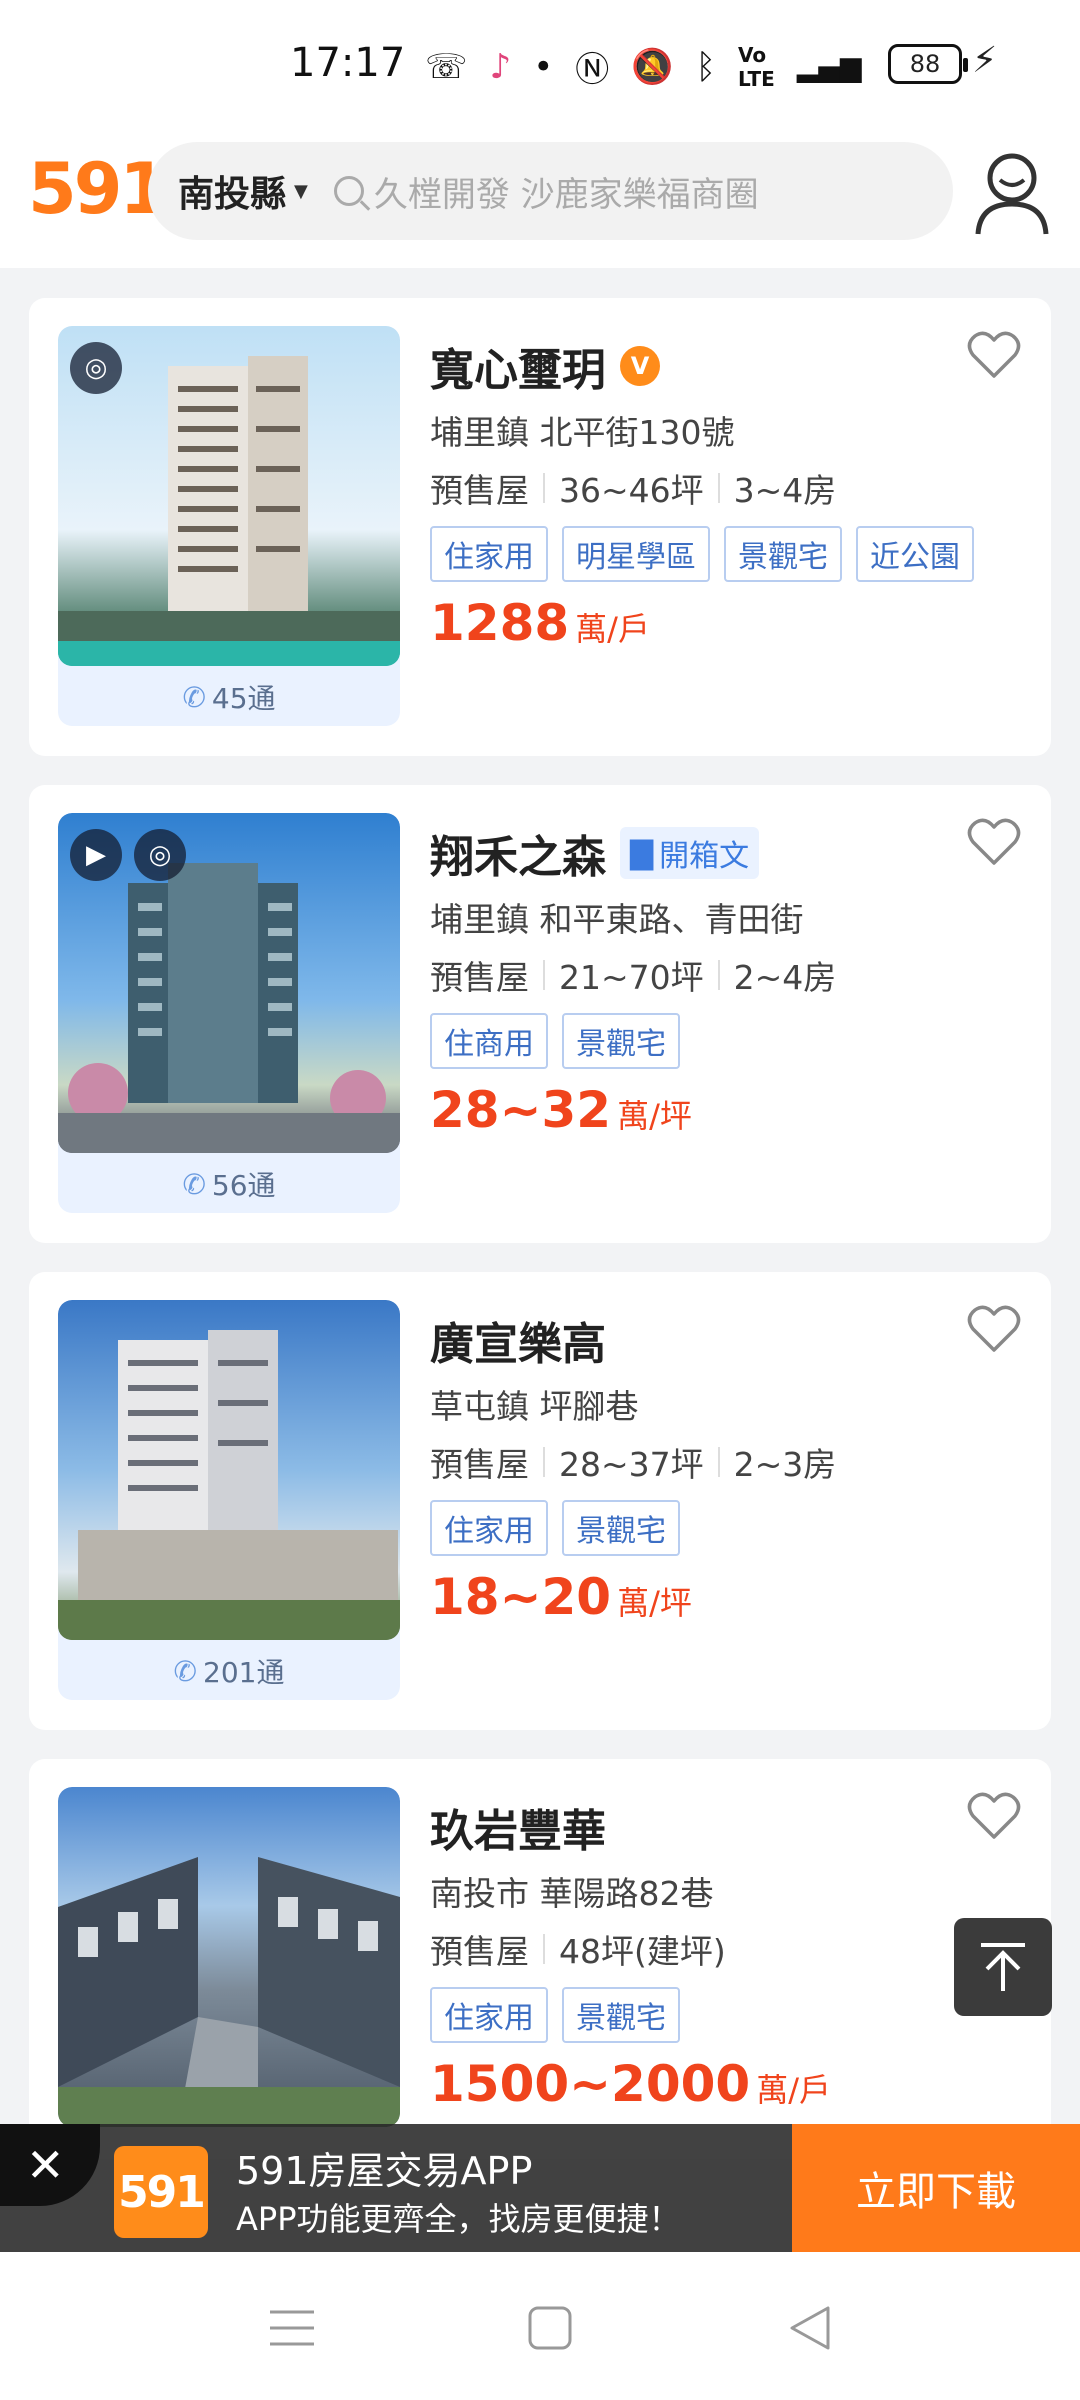 This screenshot has height=2400, width=1080. I want to click on search-bar: 南投縣 ▼ 久樘開發 沙鹿家樂福商圈, so click(550, 191).